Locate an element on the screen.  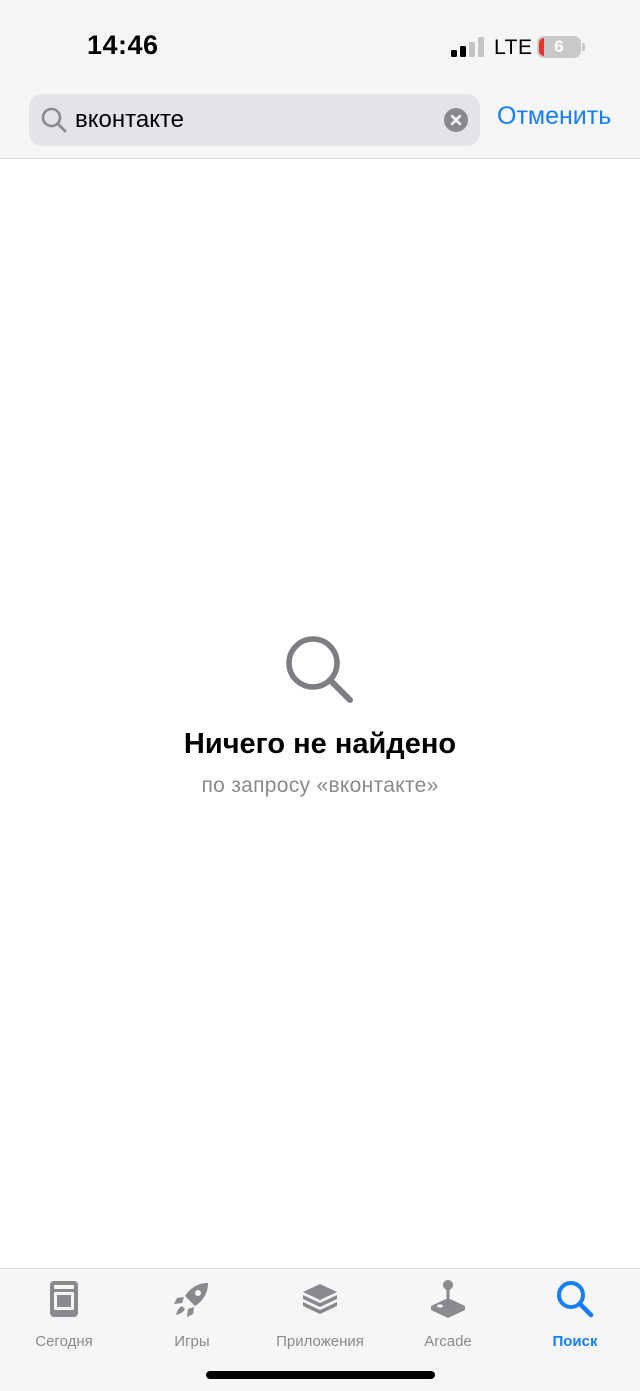
battery-icon: 6 is located at coordinates (559, 47).